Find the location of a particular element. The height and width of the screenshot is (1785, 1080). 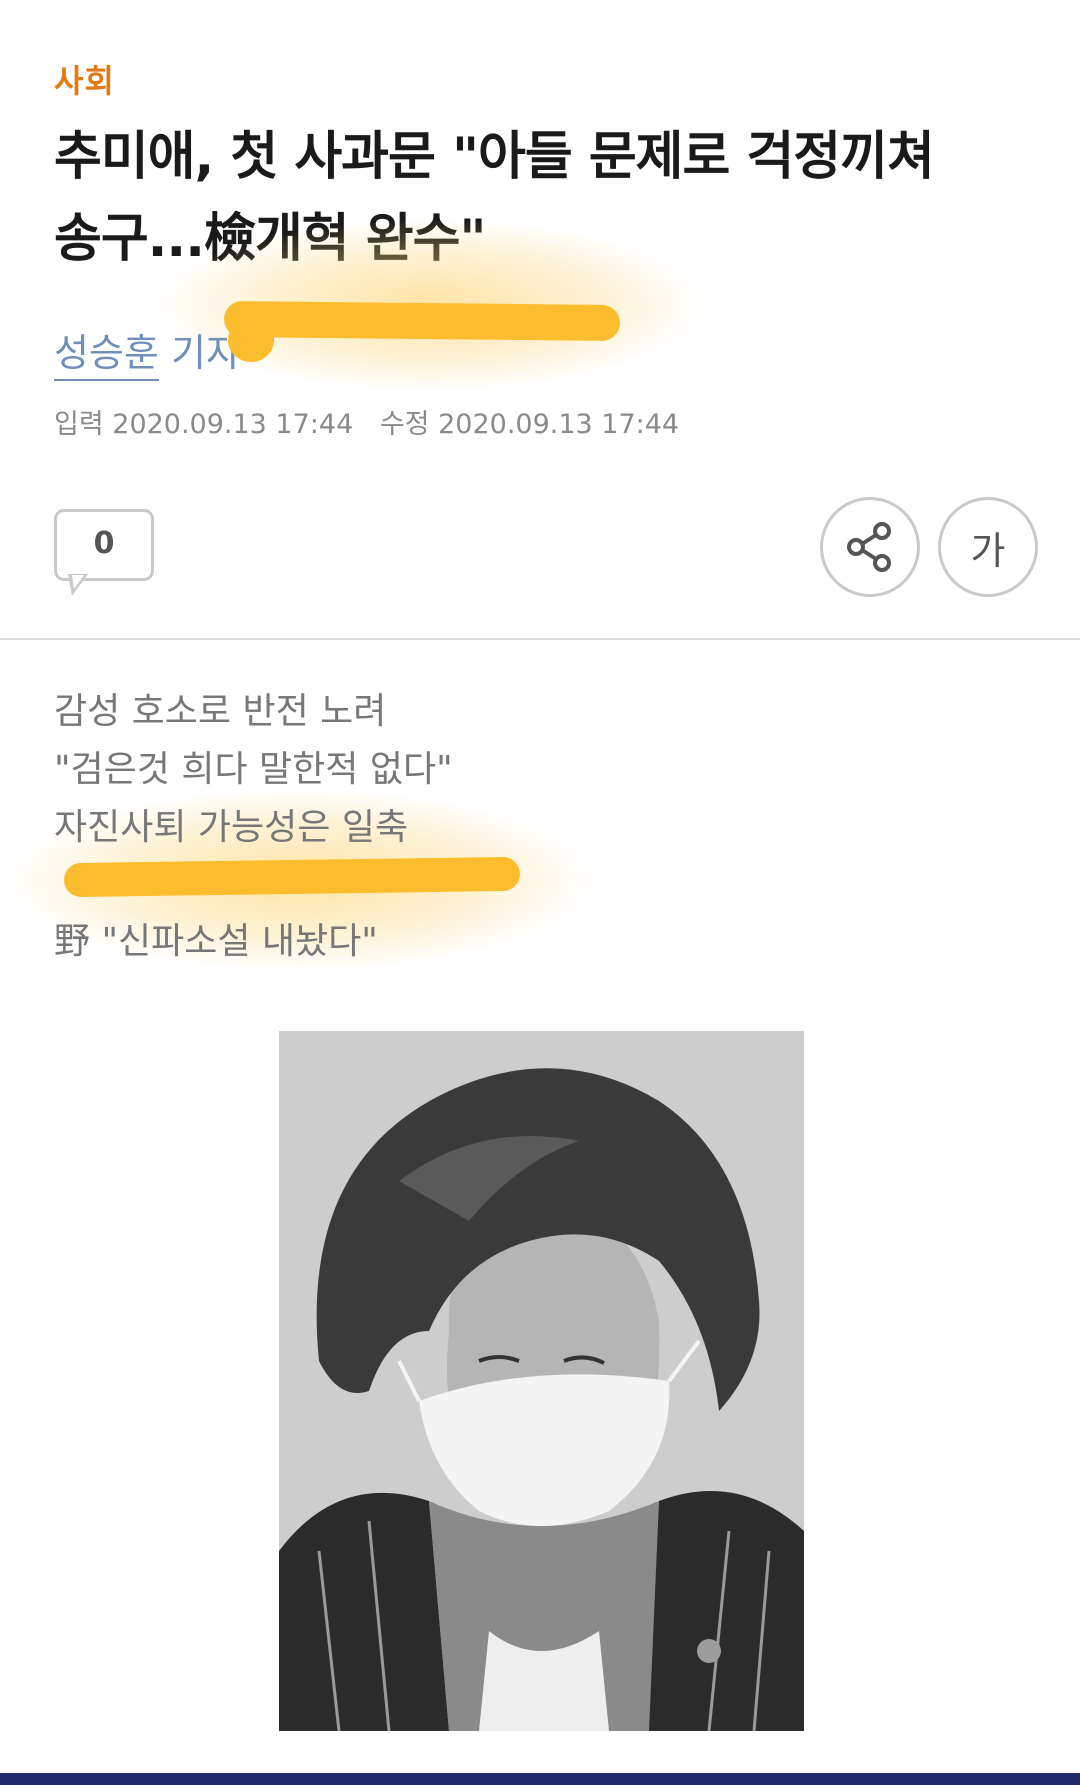

bottom-navigation-bar is located at coordinates (540, 1779).